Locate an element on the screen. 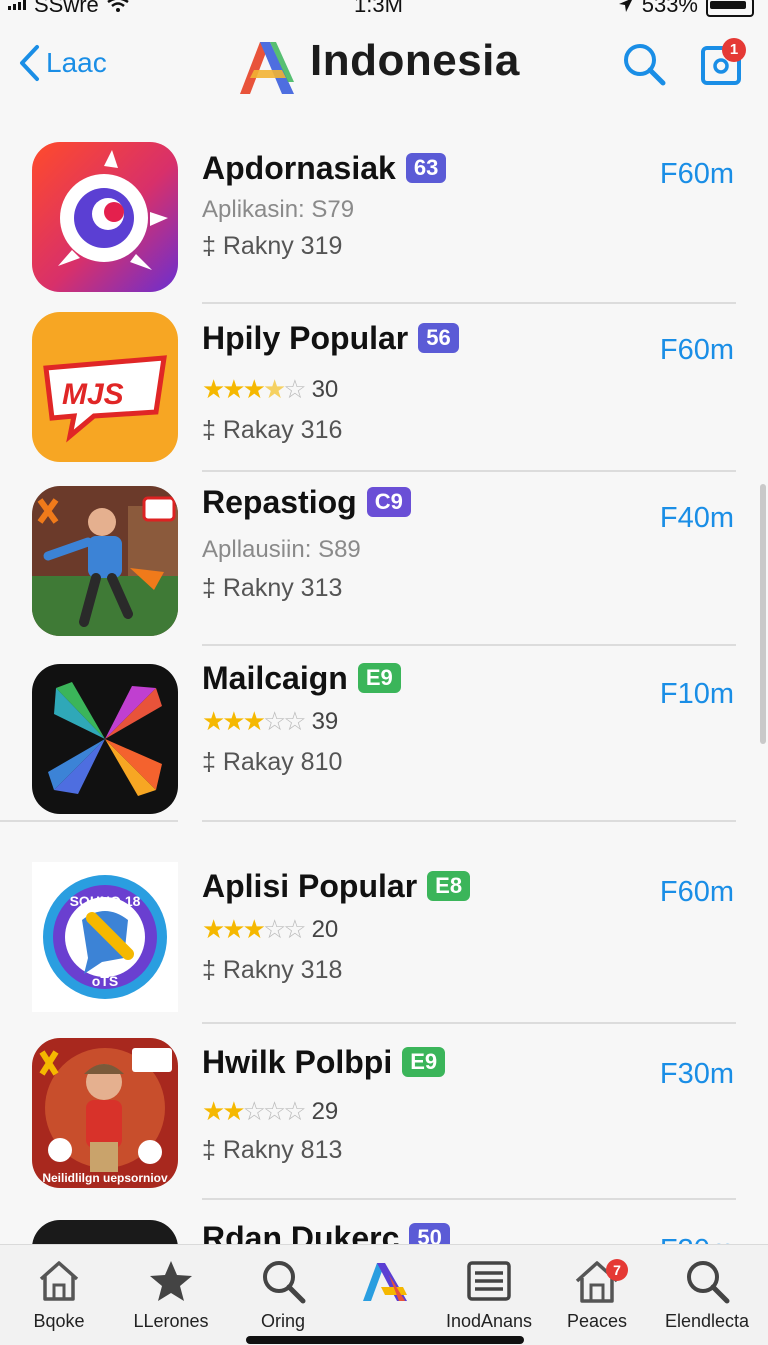 This screenshot has width=768, height=1345. chevron-left-icon is located at coordinates (29, 63).